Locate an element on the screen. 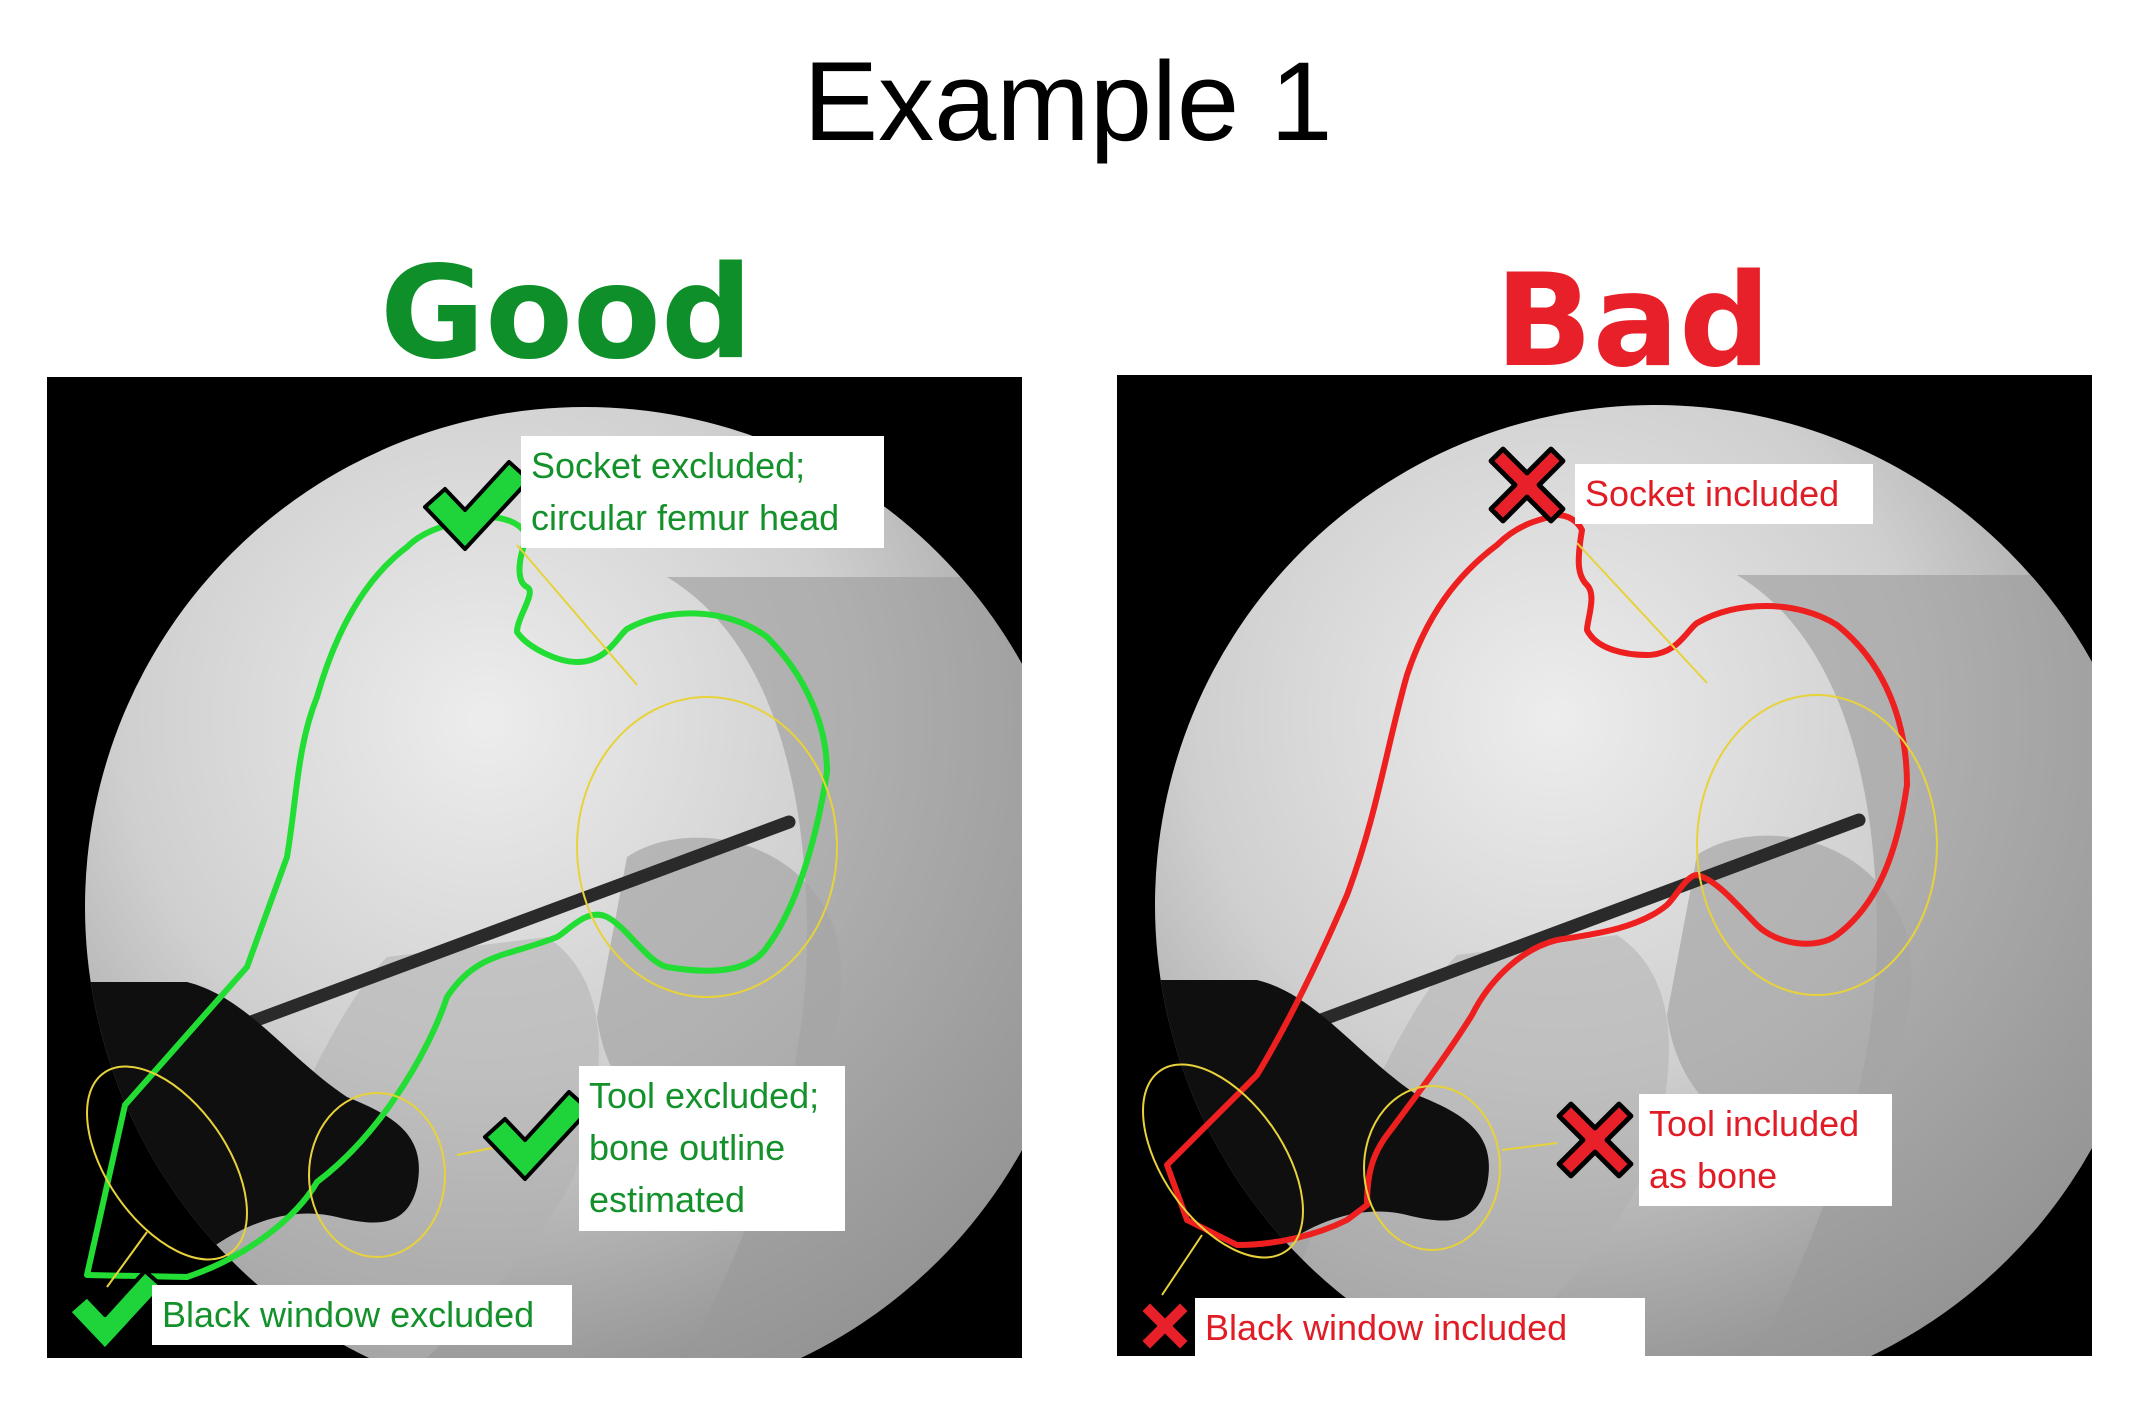 Image resolution: width=2136 pixels, height=1424 pixels. good-socket-label-line: circular femur head is located at coordinates (685, 518).